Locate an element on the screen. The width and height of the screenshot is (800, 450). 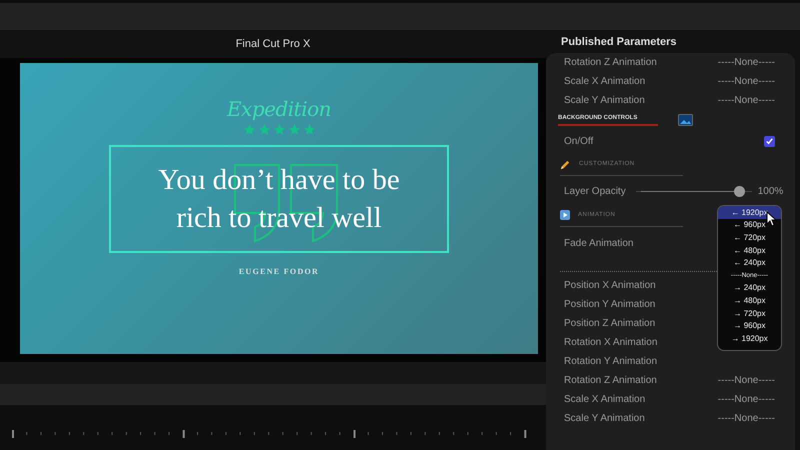
menu-item: → 480px is located at coordinates (749, 300).